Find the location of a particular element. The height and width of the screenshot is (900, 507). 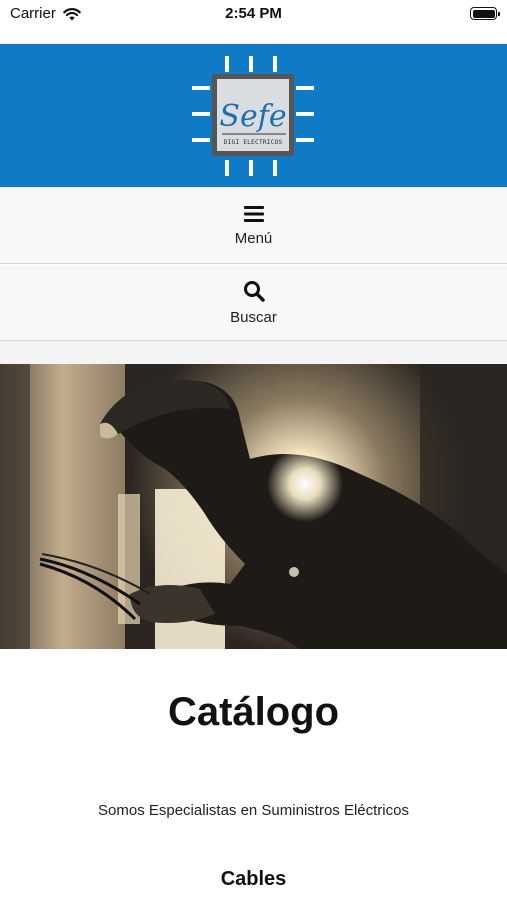

logo-lettering: Sefe is located at coordinates (252, 116).